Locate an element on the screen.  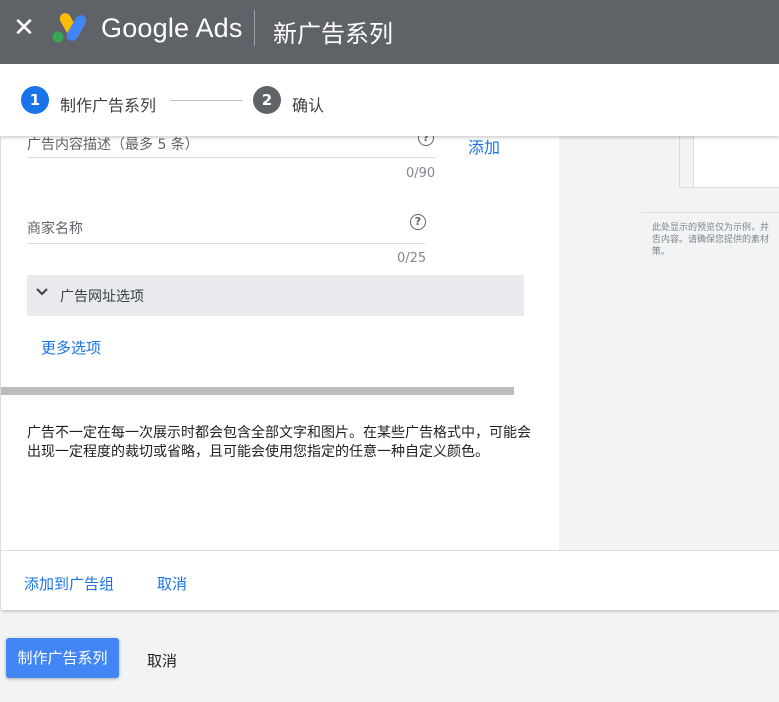
add-description-link: 添加 is located at coordinates (484, 146).